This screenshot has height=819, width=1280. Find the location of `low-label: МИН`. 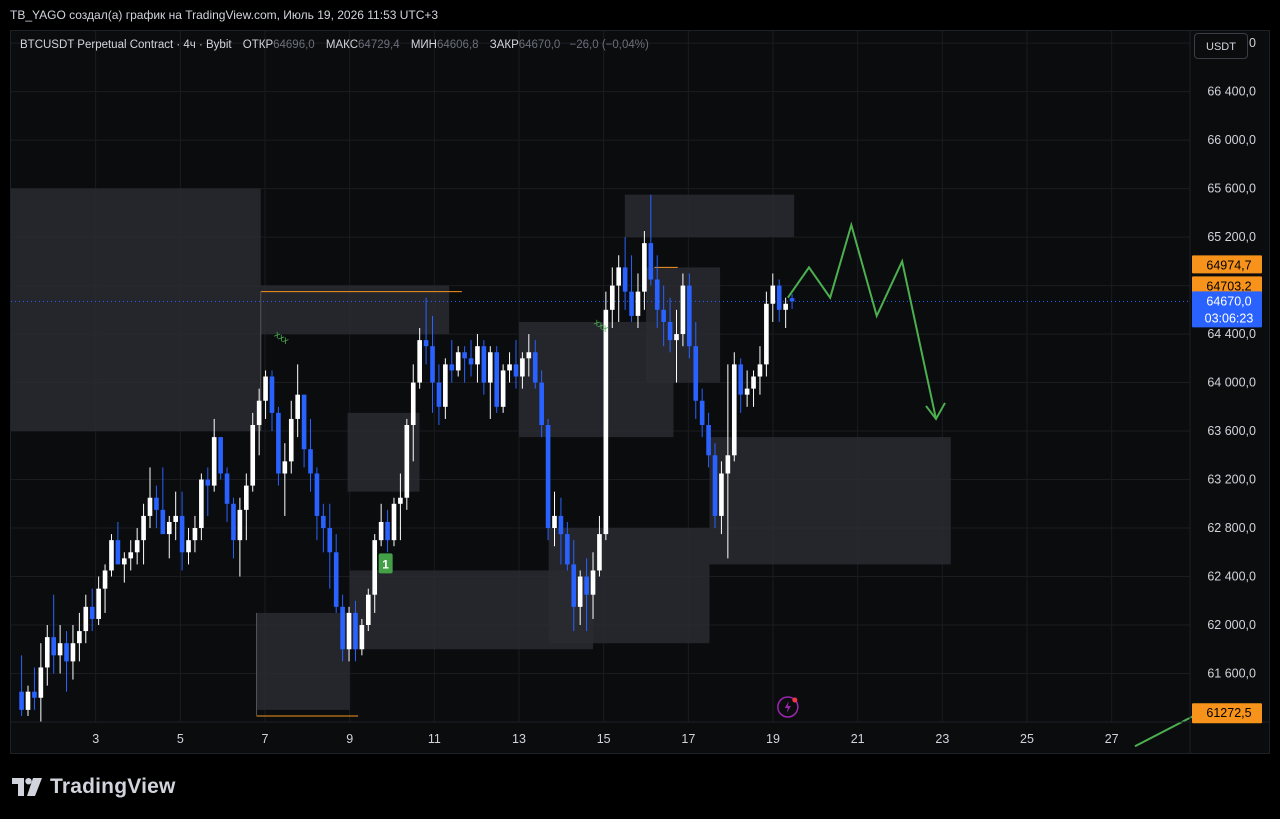

low-label: МИН is located at coordinates (423, 45).